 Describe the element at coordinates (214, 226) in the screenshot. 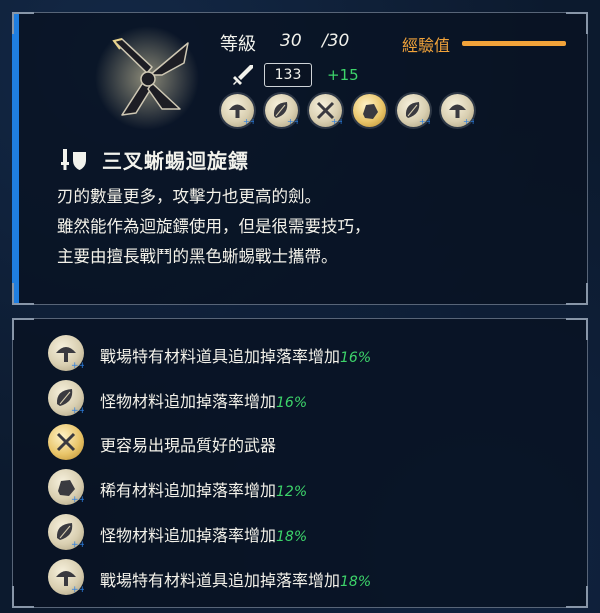

I see `description-line: 雖然能作為迴旋鏢使用，但是很需要技巧，` at that location.